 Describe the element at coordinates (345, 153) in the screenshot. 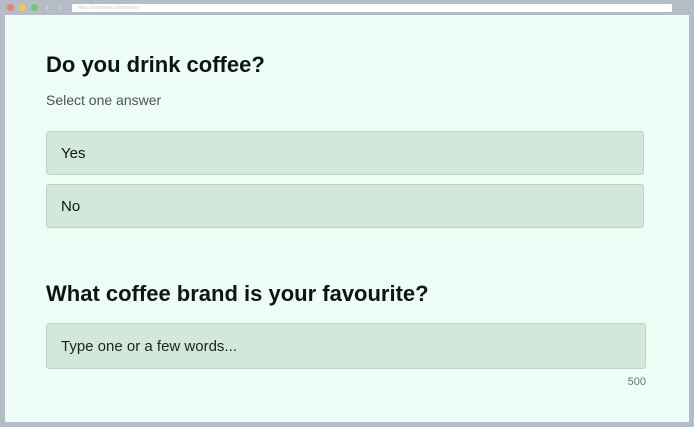

I see `answer-option-yes: Yes` at that location.